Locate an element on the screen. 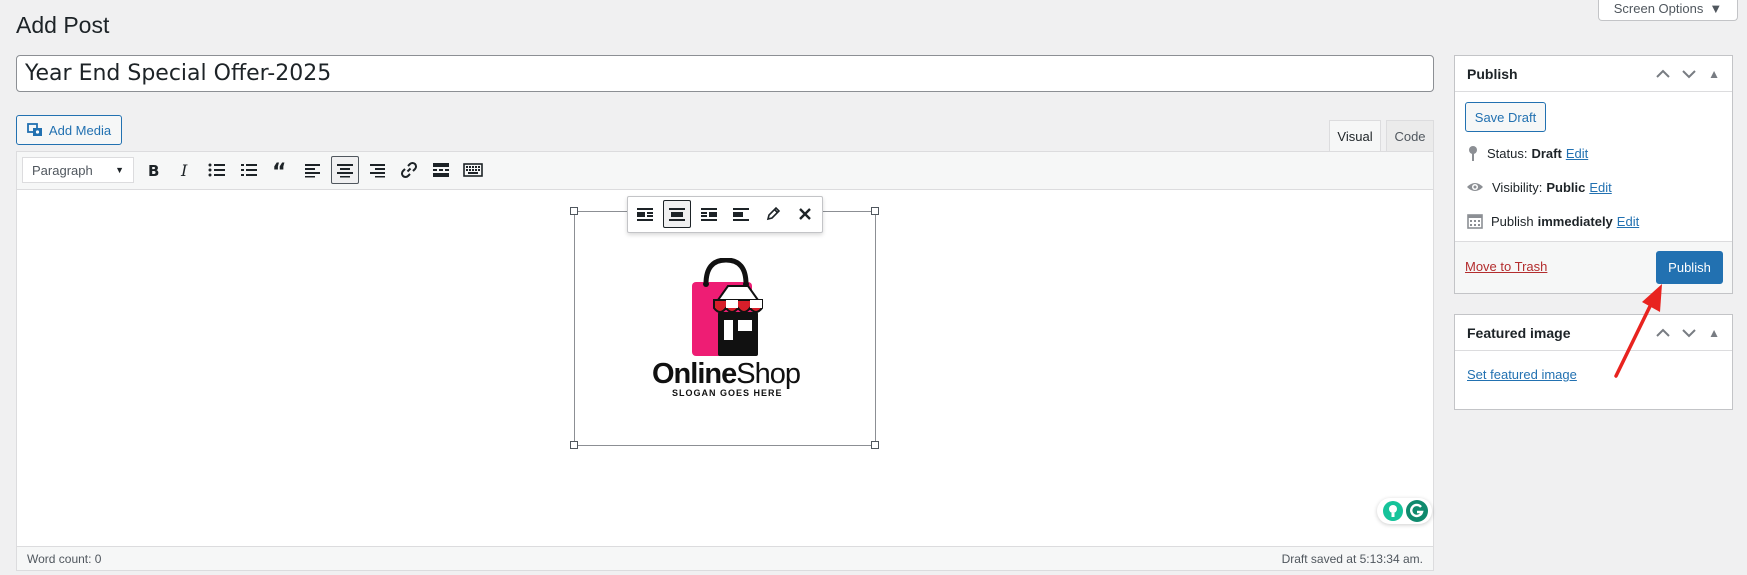 This screenshot has width=1747, height=575. svg-text: B is located at coordinates (153, 170).